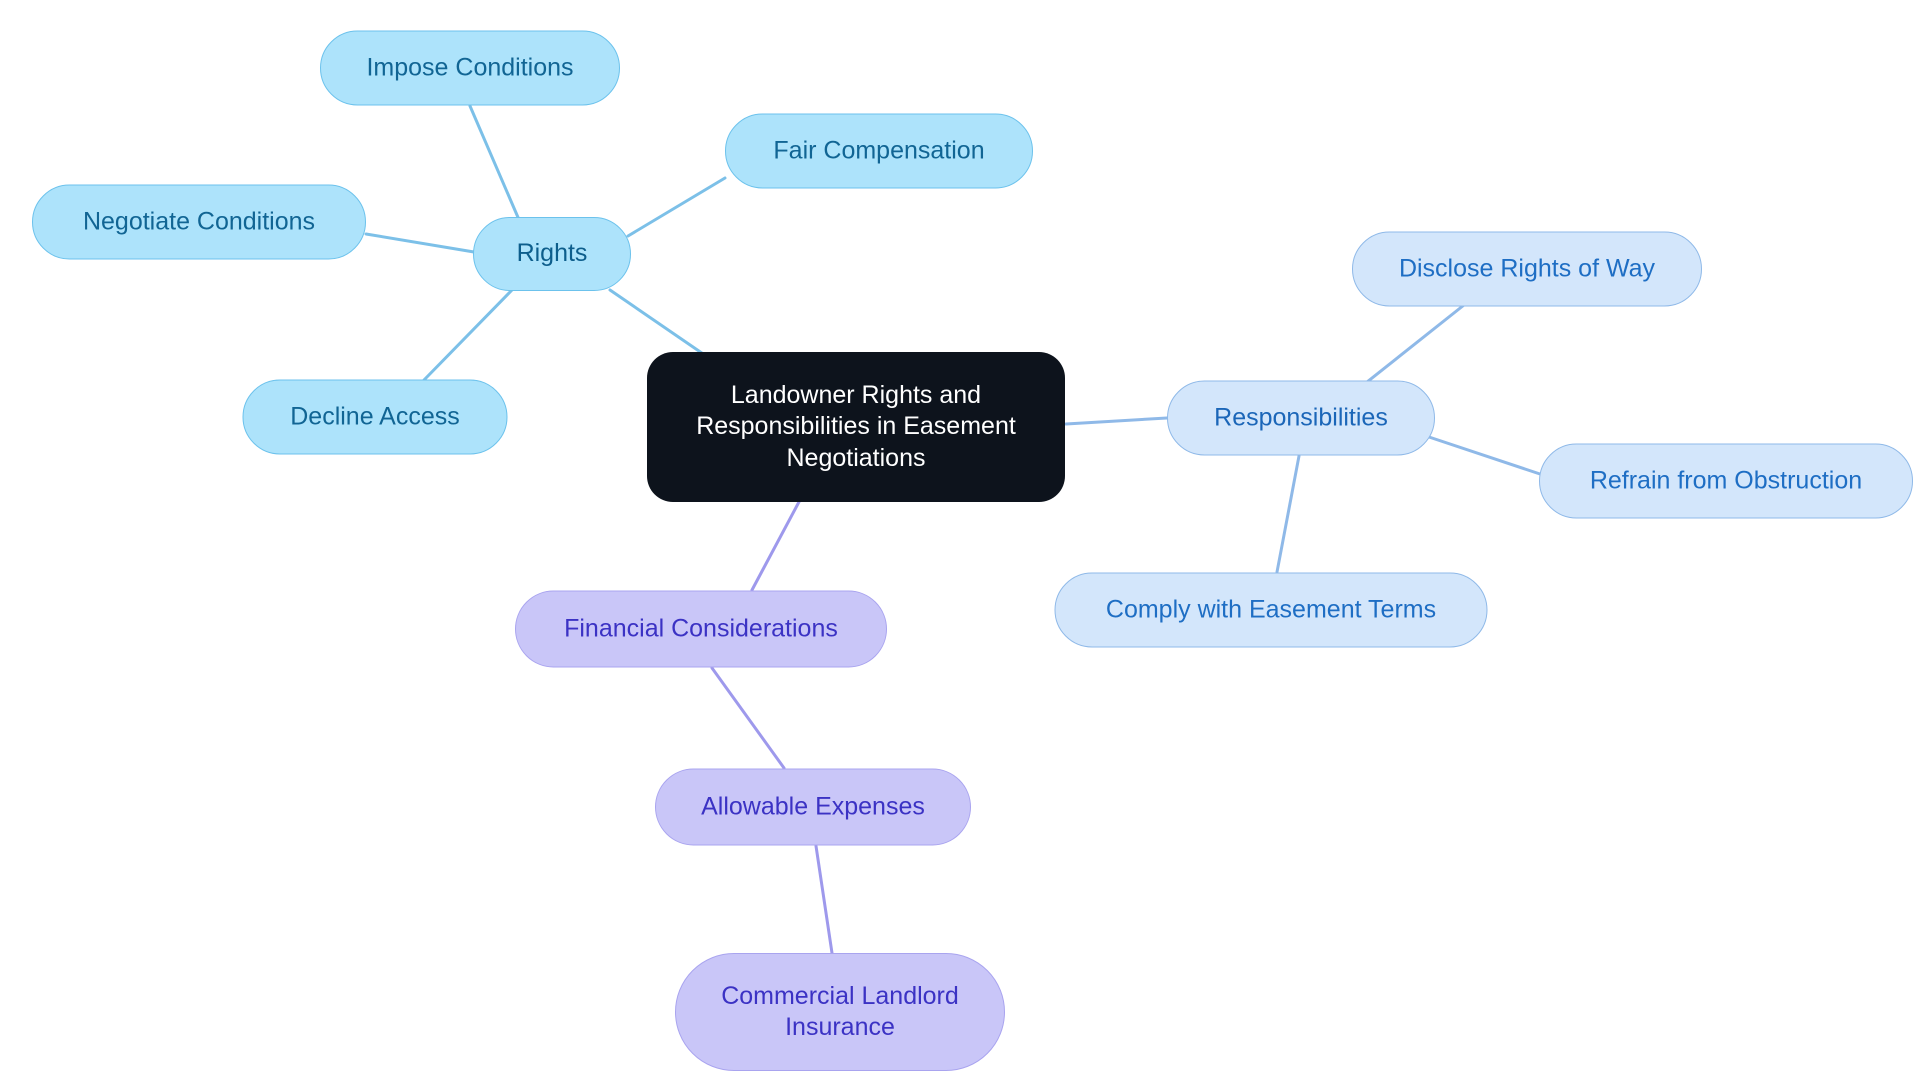 Image resolution: width=1920 pixels, height=1083 pixels. I want to click on node-decline-access-label: Decline Access, so click(375, 416).